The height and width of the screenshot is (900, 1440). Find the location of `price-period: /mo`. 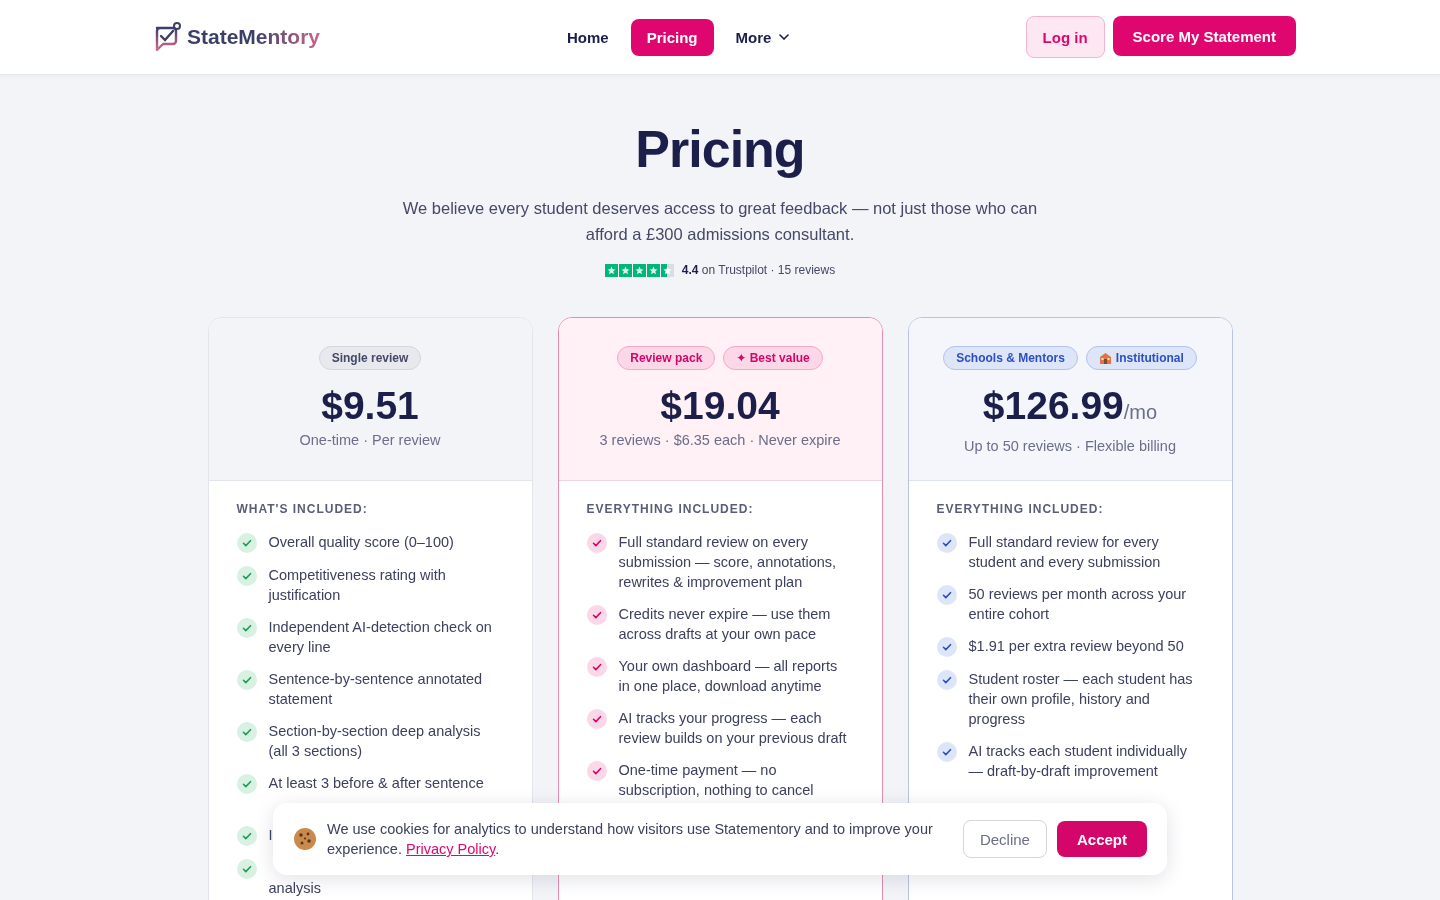

price-period: /mo is located at coordinates (1140, 412).